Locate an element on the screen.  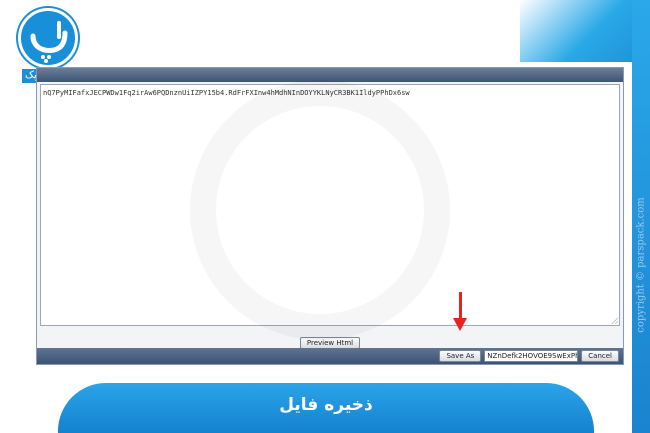
caption-banner: ذخیره فایل is located at coordinates (326, 408).